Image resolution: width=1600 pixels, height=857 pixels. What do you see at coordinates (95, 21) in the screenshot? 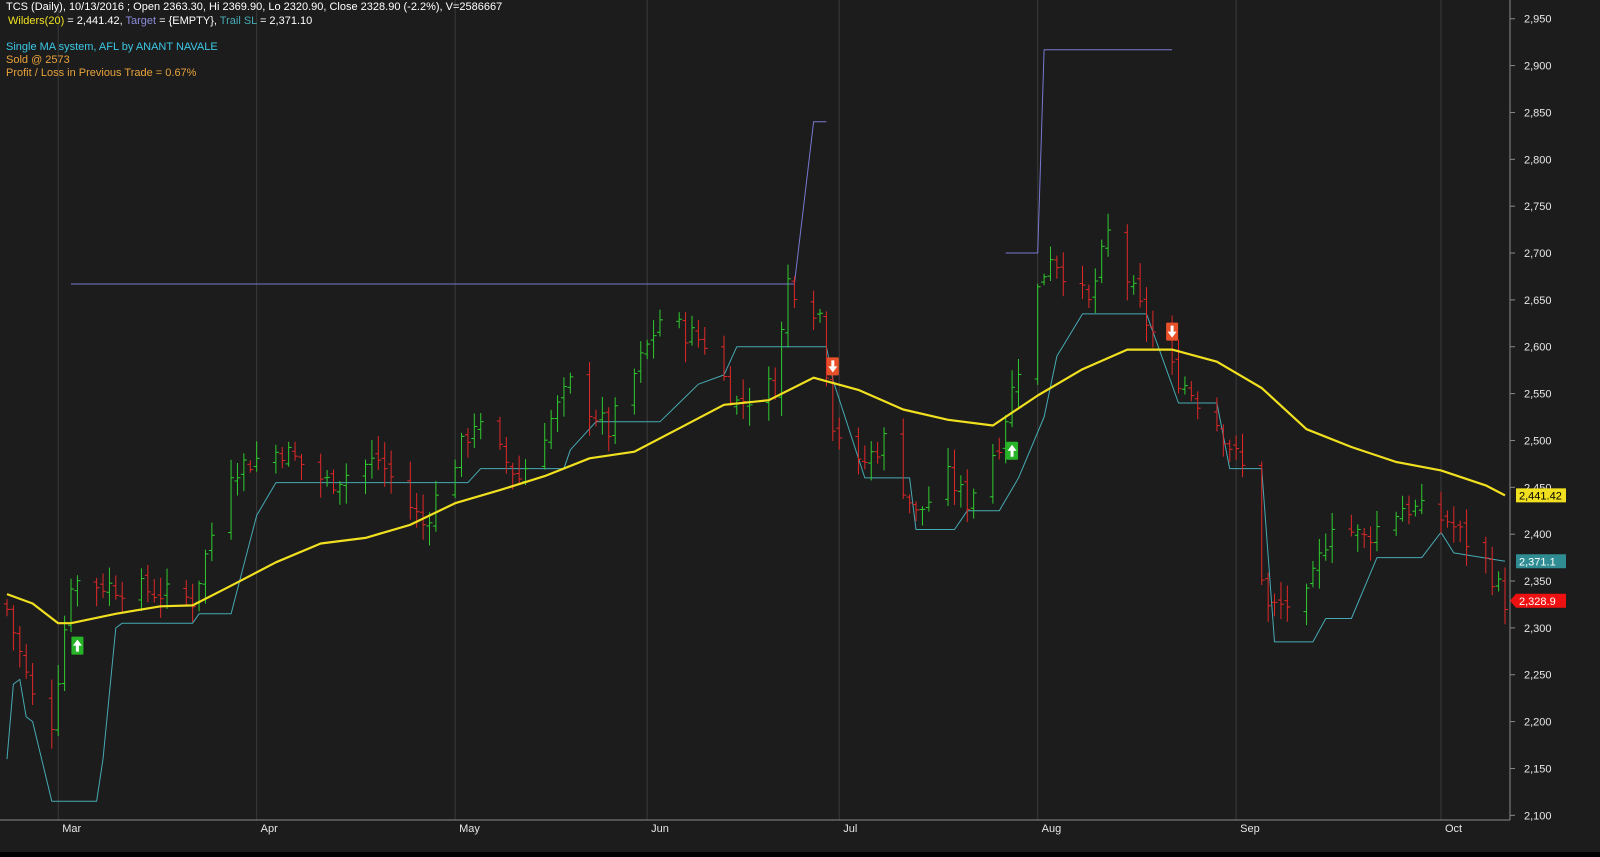
I see `wilders-value: = 2,441.42,` at bounding box center [95, 21].